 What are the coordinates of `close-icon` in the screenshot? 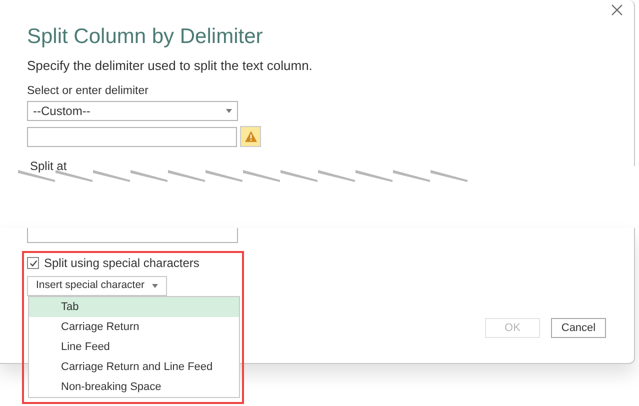 It's located at (617, 10).